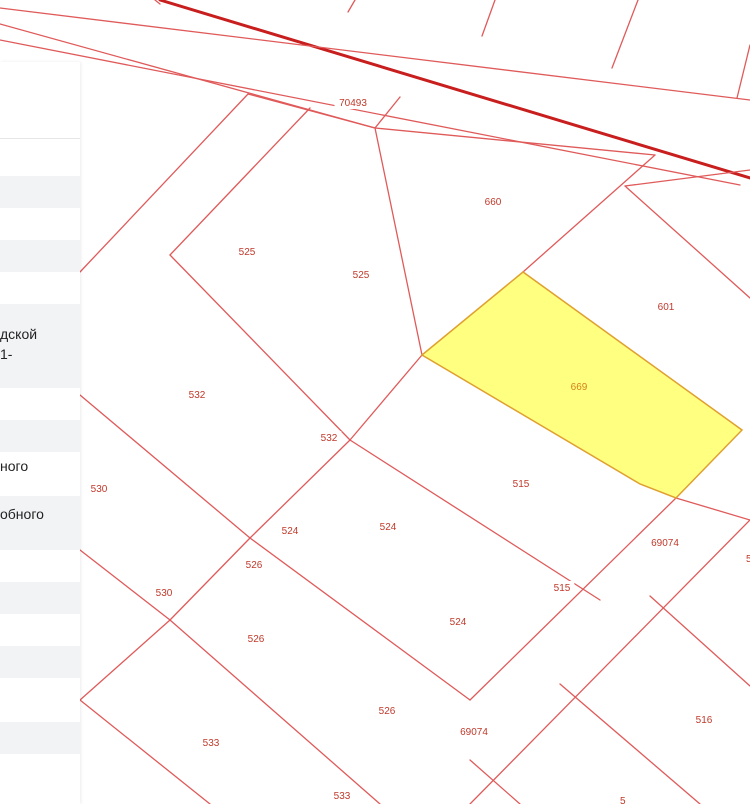 The width and height of the screenshot is (750, 804). What do you see at coordinates (40, 523) in the screenshot?
I see `panel-row-use-detail: обного` at bounding box center [40, 523].